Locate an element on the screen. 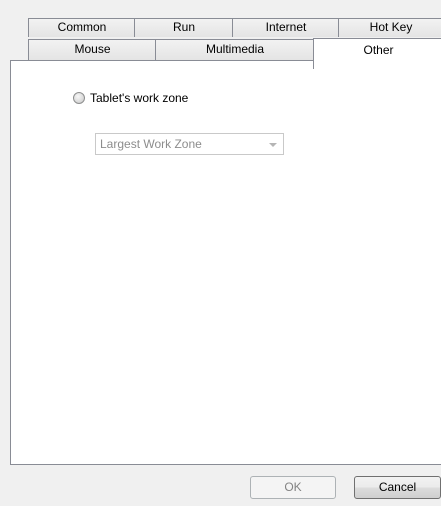 The image size is (441, 506). tab-hot-key: Hot Key is located at coordinates (389, 27).